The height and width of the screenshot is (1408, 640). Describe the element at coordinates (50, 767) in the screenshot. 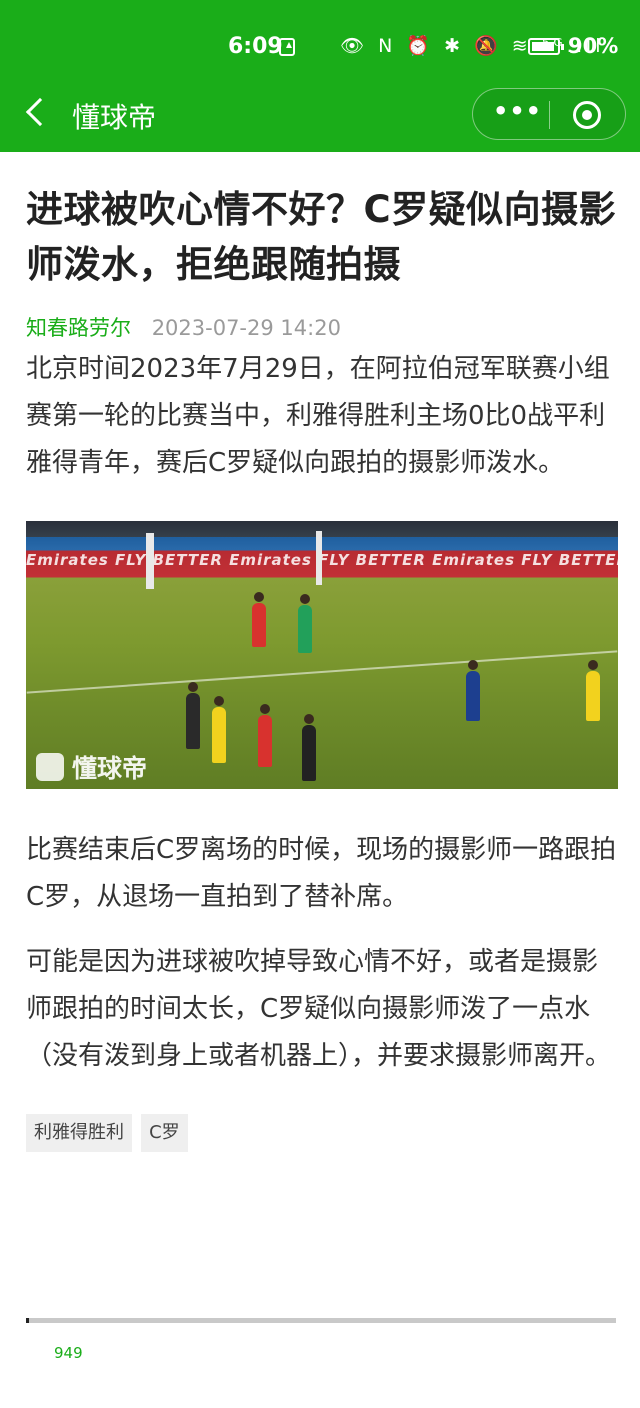

I see `dongqiudi-logo-icon` at that location.